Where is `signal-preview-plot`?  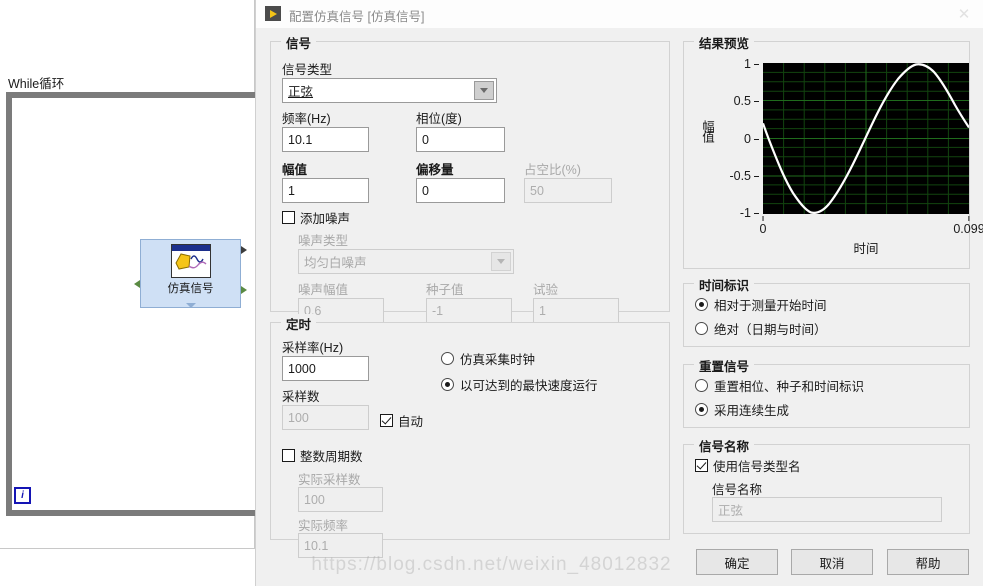
signal-preview-plot is located at coordinates (865, 138).